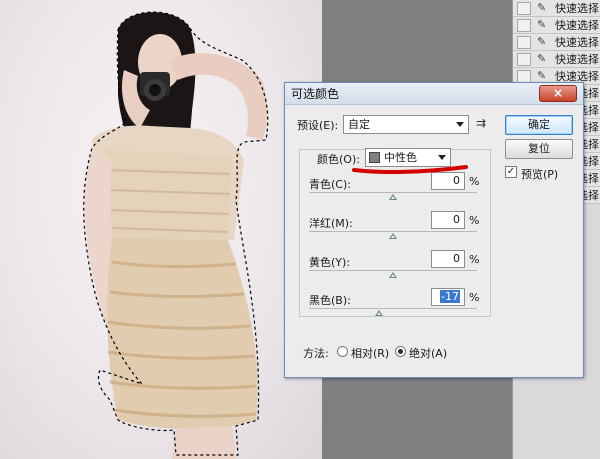  I want to click on ok-button: 确定, so click(539, 125).